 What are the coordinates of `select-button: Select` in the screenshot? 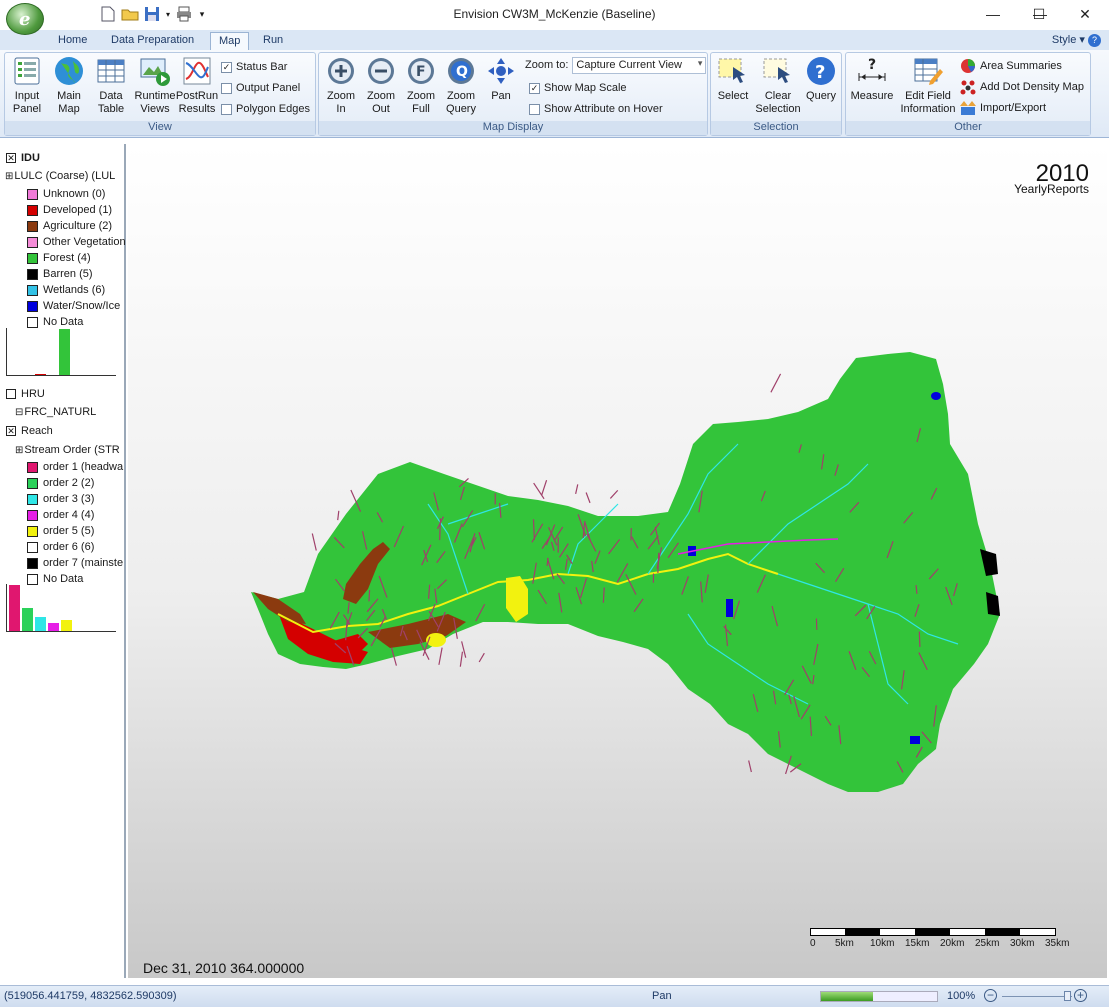 It's located at (733, 88).